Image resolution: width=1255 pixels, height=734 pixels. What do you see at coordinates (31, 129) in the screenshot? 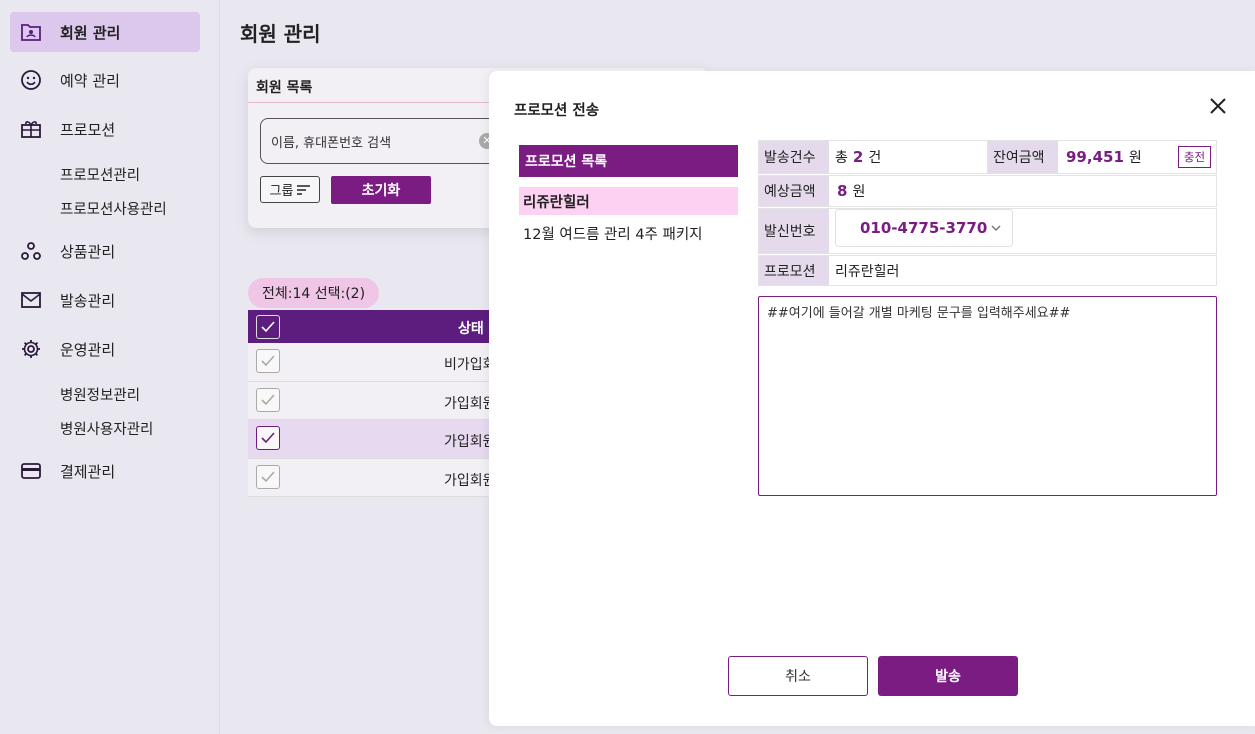
I see `gift-icon` at bounding box center [31, 129].